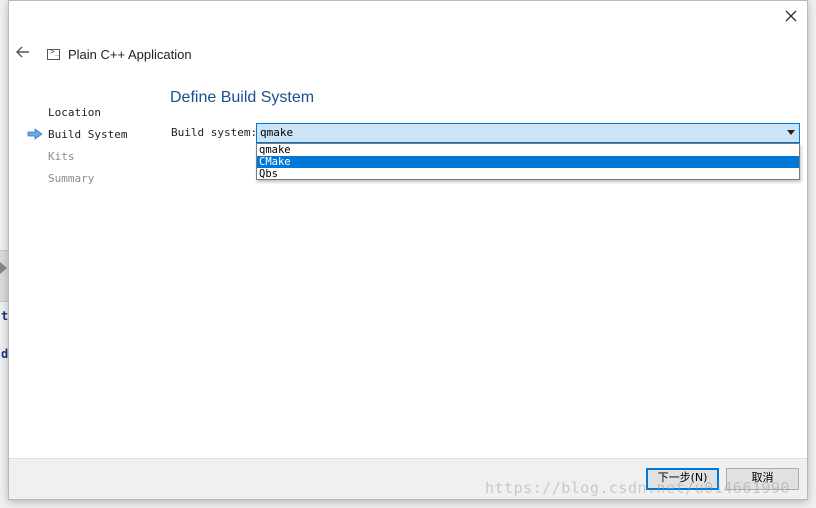 The height and width of the screenshot is (508, 816). What do you see at coordinates (3, 268) in the screenshot?
I see `background-play-icon` at bounding box center [3, 268].